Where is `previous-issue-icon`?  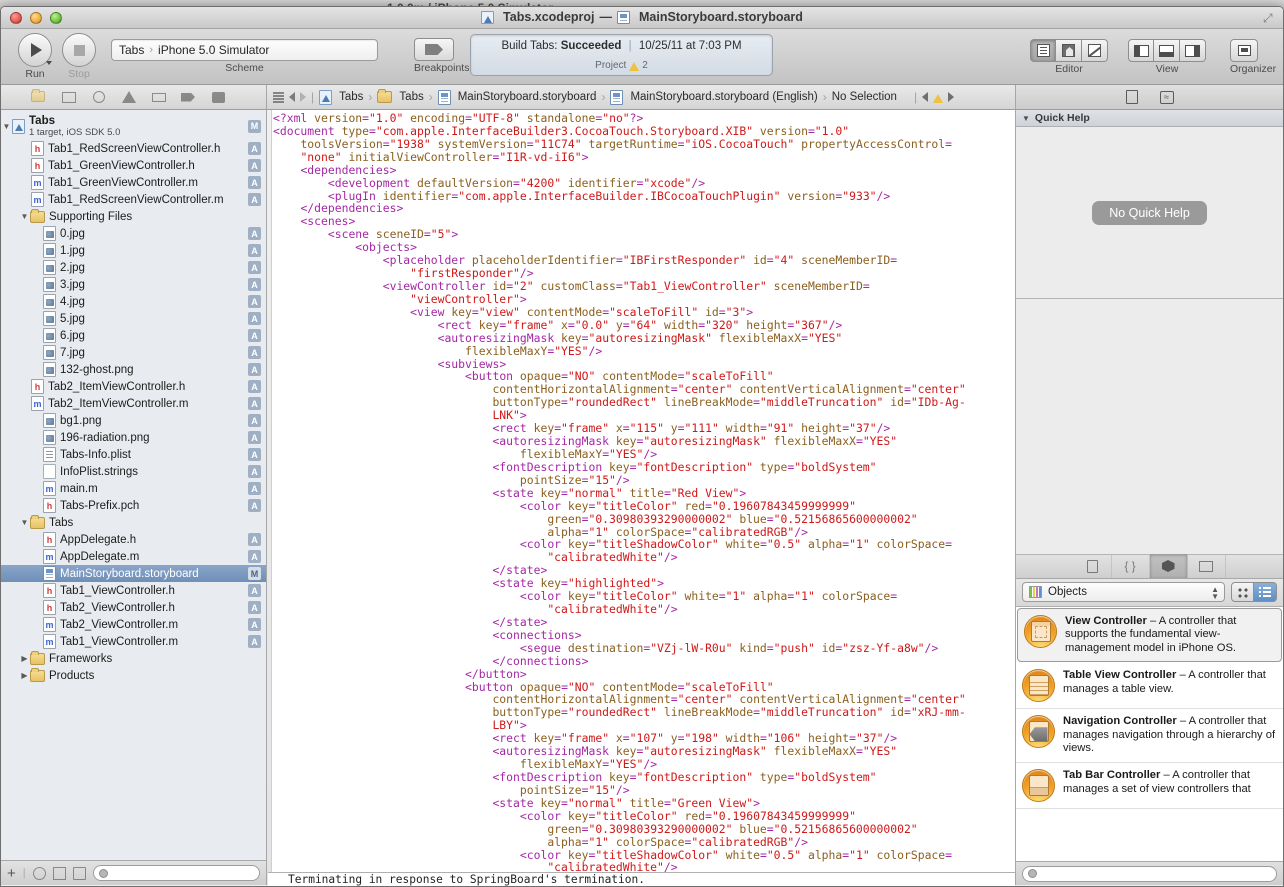 previous-issue-icon is located at coordinates (925, 97).